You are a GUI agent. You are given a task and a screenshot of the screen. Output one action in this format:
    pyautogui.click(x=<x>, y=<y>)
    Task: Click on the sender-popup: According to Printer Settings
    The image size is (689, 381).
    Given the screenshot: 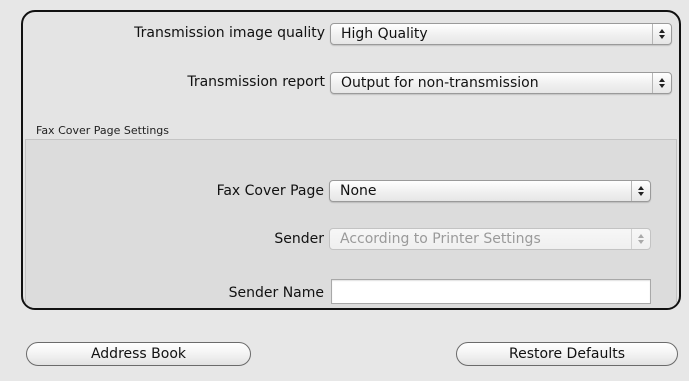 What is the action you would take?
    pyautogui.click(x=490, y=239)
    